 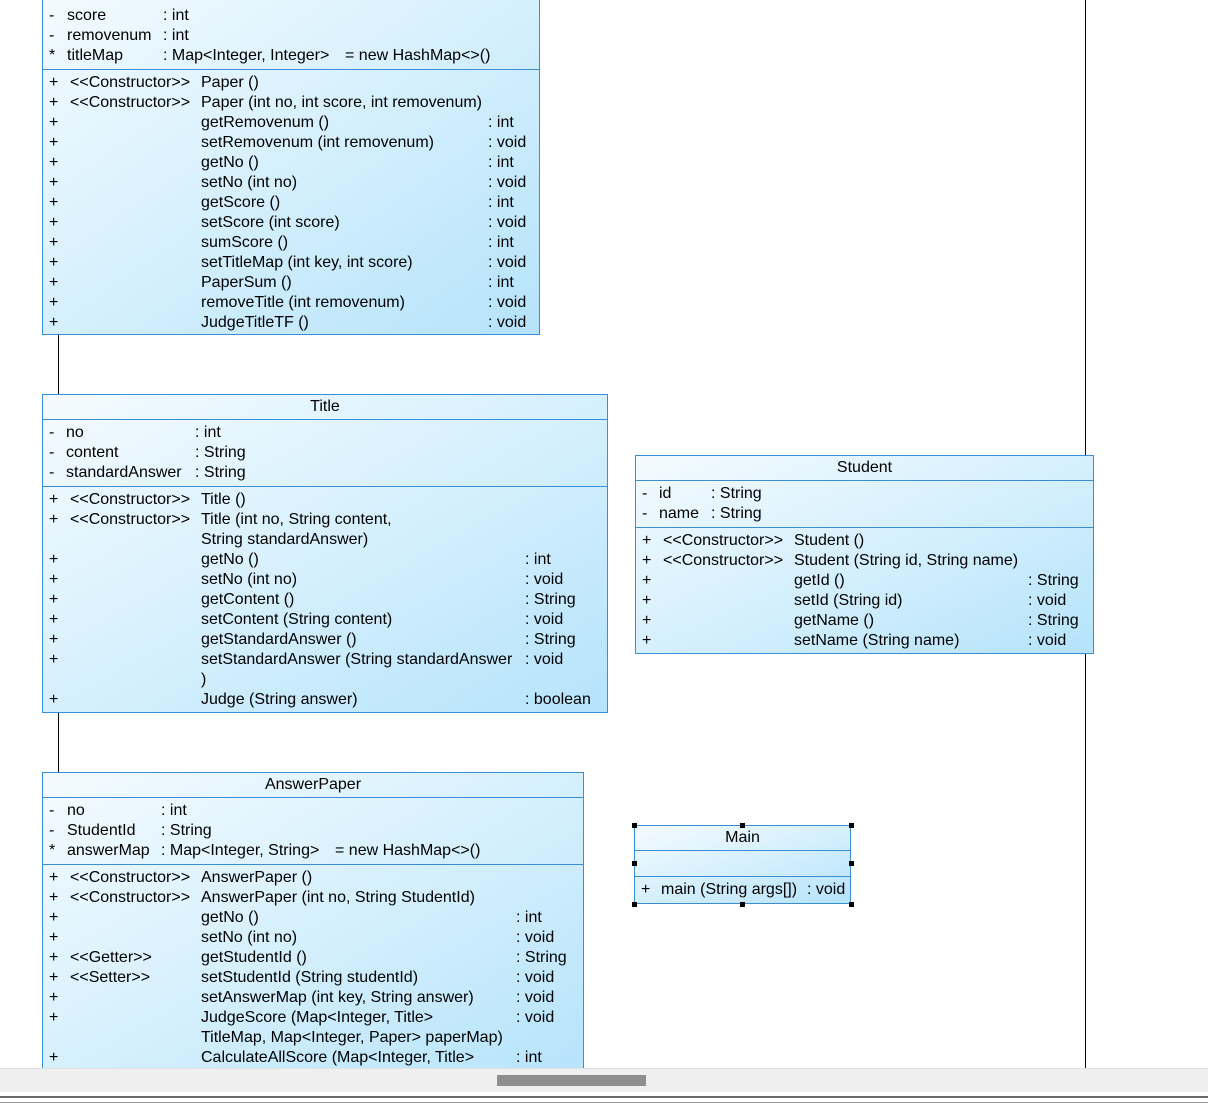 What do you see at coordinates (742, 904) in the screenshot?
I see `selection-handle-s` at bounding box center [742, 904].